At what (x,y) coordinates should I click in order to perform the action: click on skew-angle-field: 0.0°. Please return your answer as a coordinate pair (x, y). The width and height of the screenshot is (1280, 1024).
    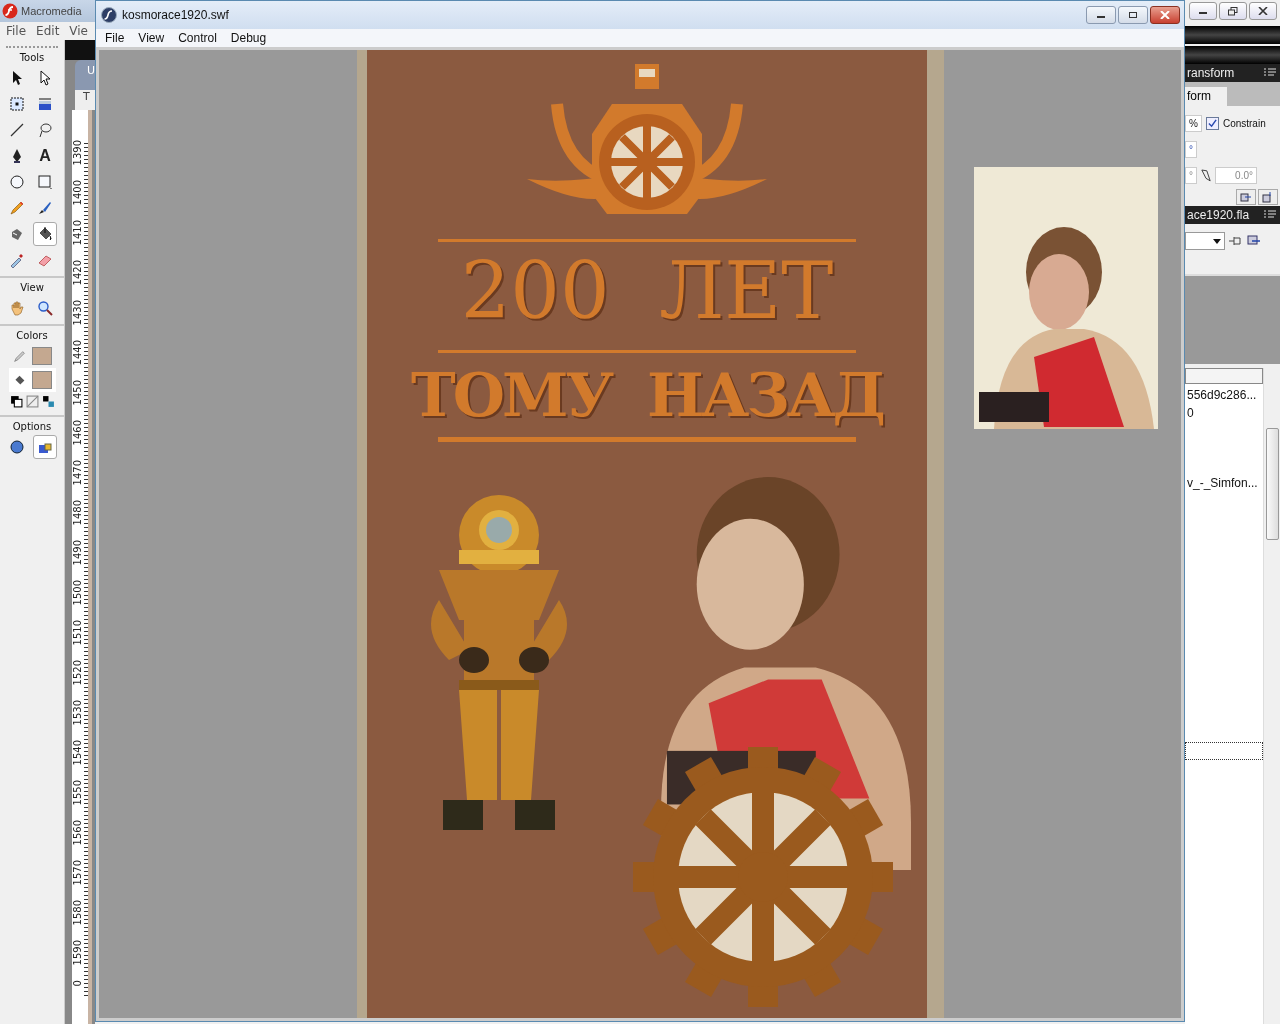
    Looking at the image, I should click on (1236, 175).